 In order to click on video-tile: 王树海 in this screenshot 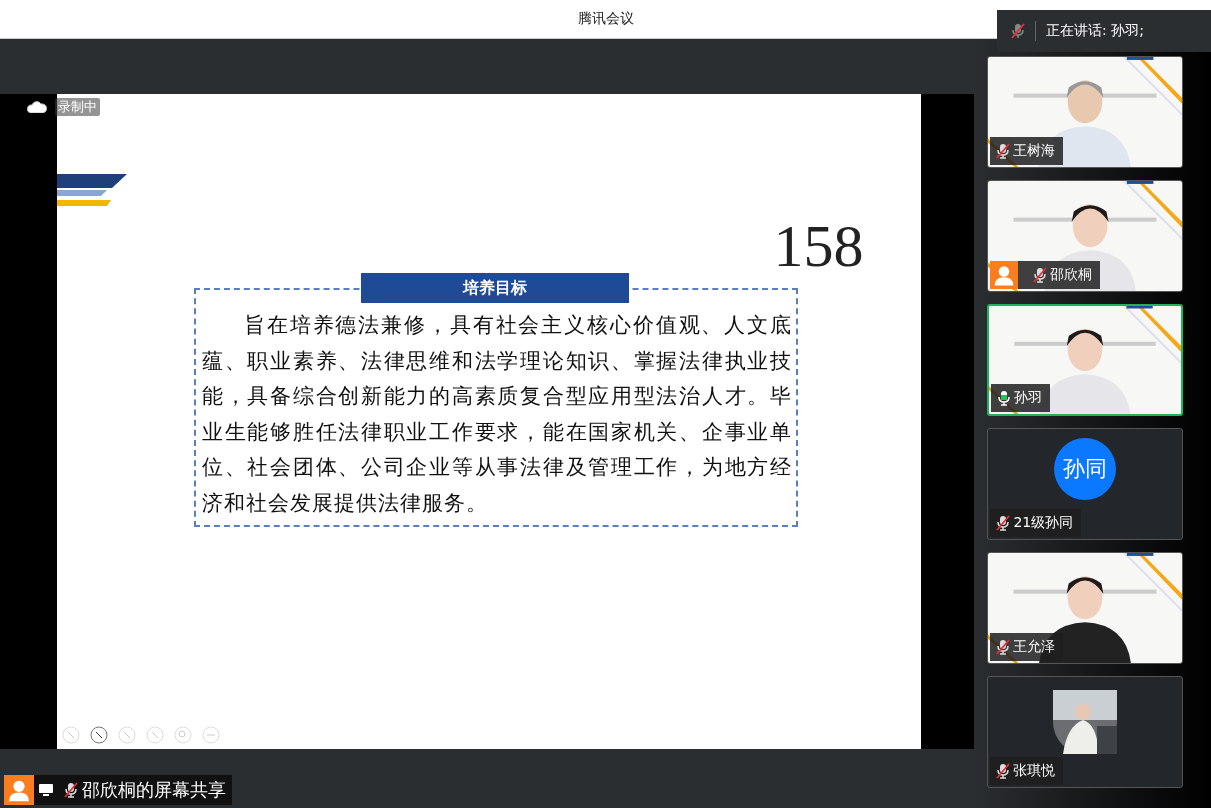, I will do `click(1085, 112)`.